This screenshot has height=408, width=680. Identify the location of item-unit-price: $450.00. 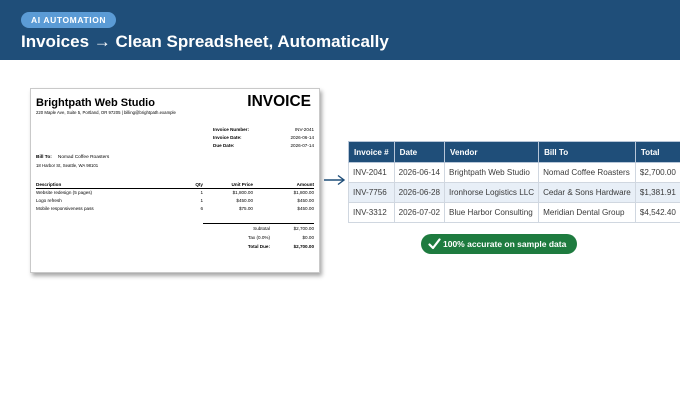
(244, 200).